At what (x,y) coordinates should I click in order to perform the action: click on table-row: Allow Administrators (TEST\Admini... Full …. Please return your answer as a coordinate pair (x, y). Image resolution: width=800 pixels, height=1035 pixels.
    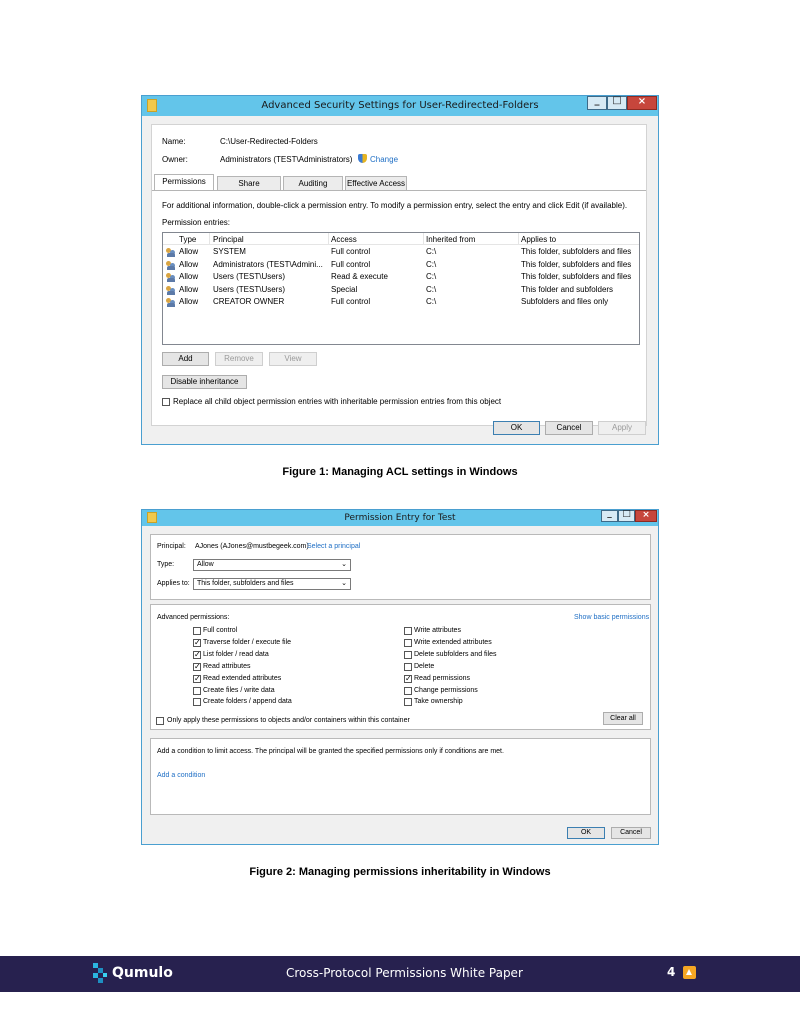
    Looking at the image, I should click on (401, 265).